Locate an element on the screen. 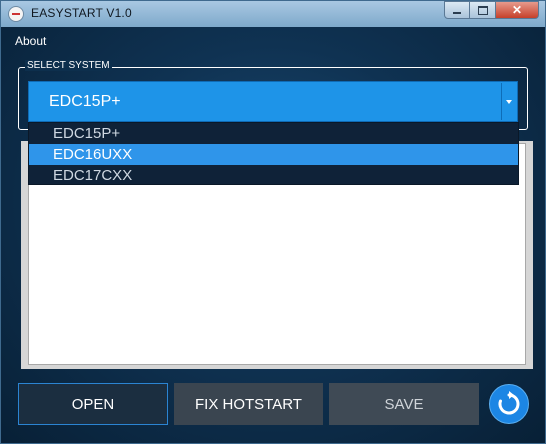 Image resolution: width=546 pixels, height=444 pixels. dropdown-option-edc16uxx: EDC16UXX is located at coordinates (273, 154).